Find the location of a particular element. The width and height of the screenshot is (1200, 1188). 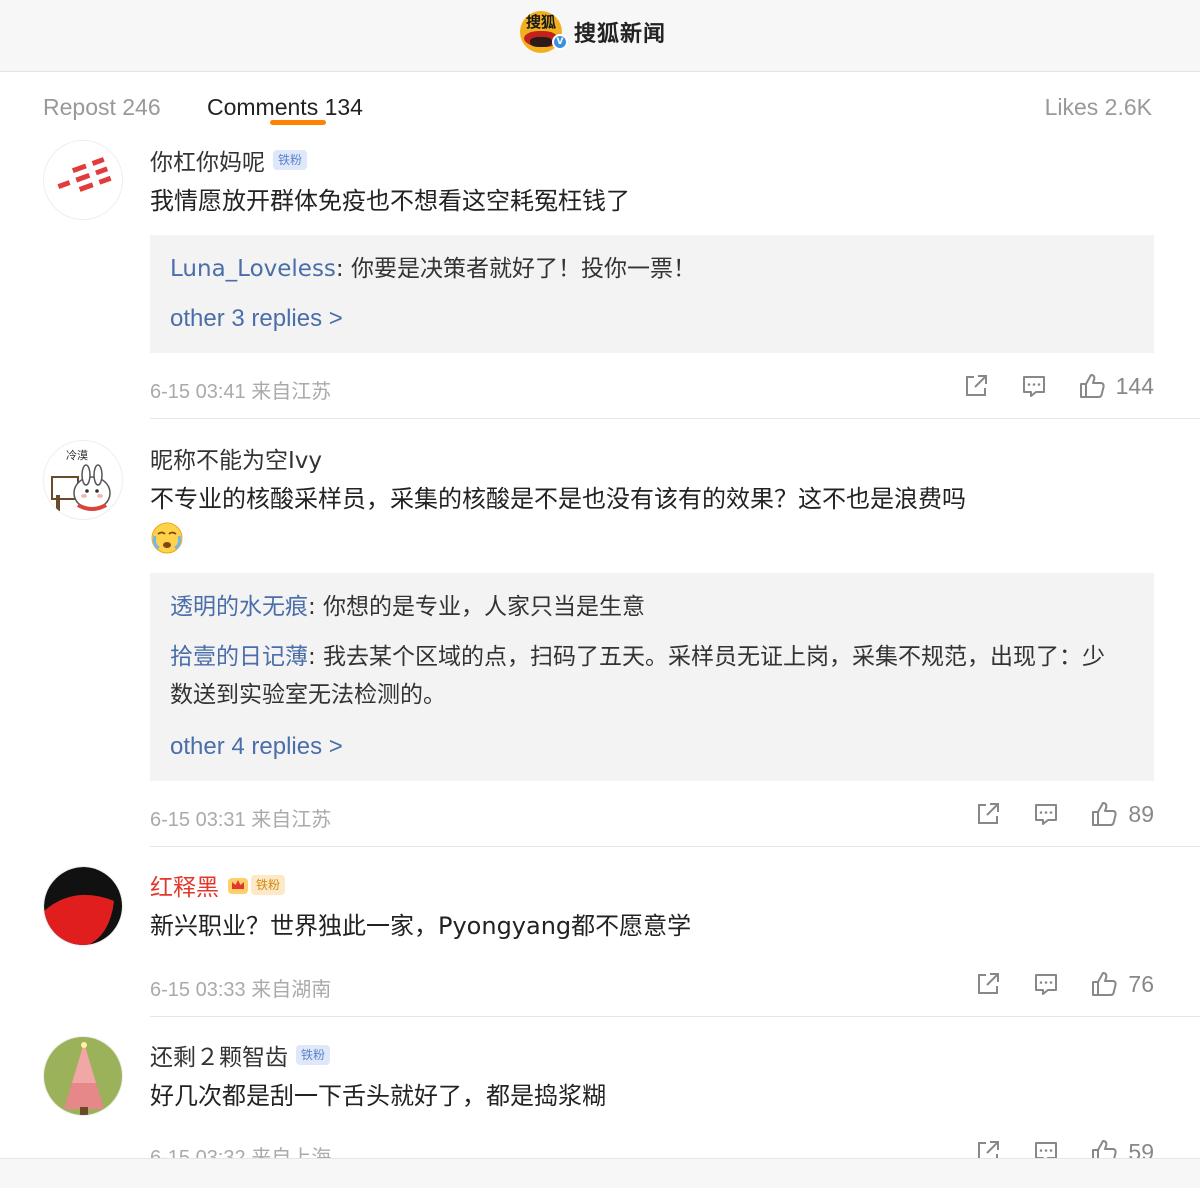

comment-text: 我情愿放开群体免疫也不想看这空耗冤枉钱了 is located at coordinates (390, 201).